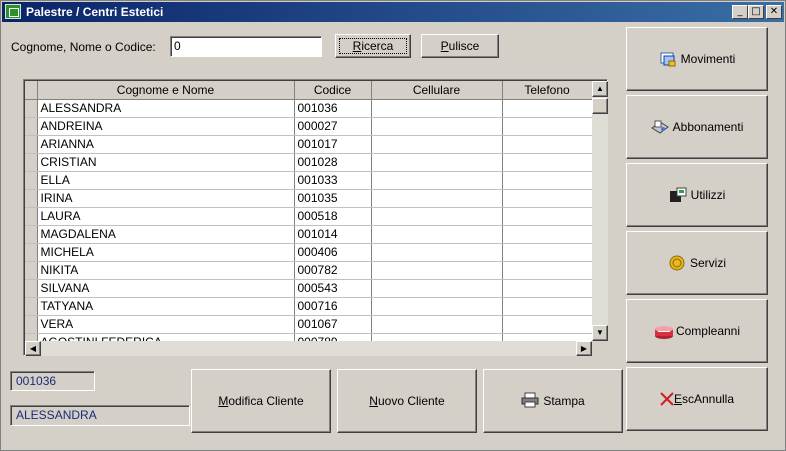  What do you see at coordinates (600, 333) in the screenshot?
I see `scroll-down-icon: ▼` at bounding box center [600, 333].